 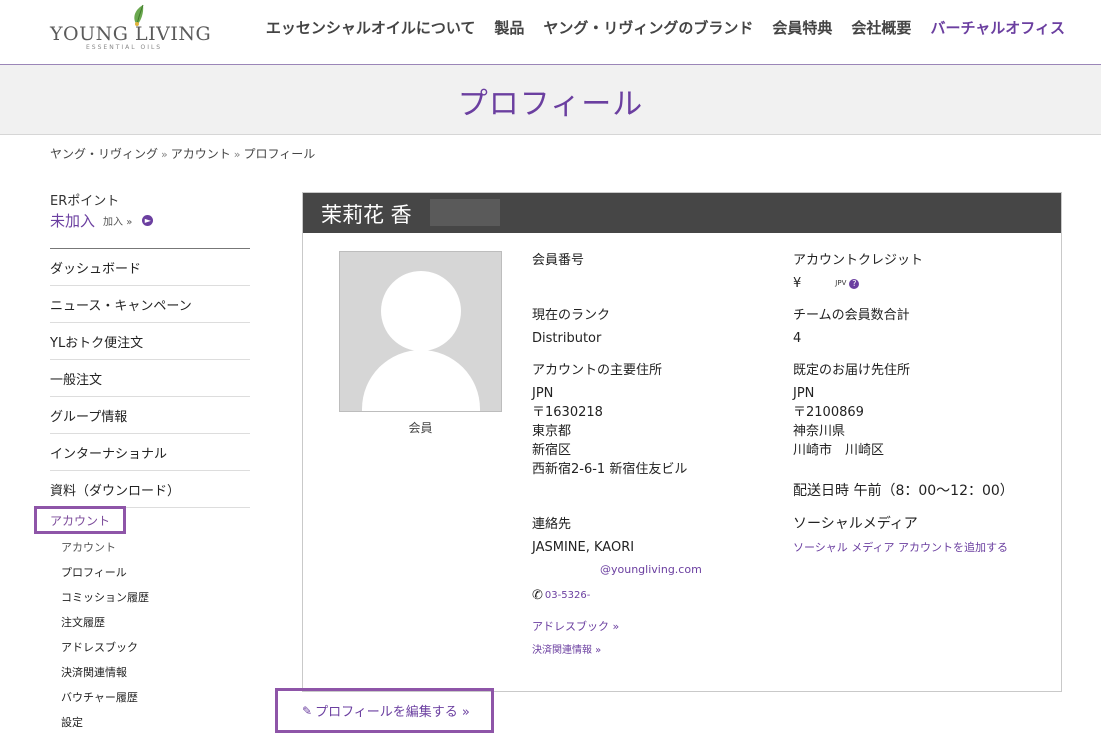 I want to click on breadcrumb: ヤング・リヴィング» アカウント» プロフィール, so click(x=182, y=153).